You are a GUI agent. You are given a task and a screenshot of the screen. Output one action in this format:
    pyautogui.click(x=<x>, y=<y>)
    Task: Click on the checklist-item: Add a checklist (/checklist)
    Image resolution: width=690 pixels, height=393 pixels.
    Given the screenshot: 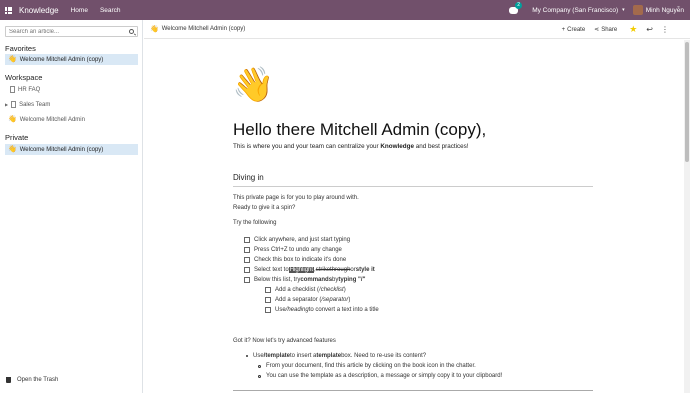 What is the action you would take?
    pyautogui.click(x=305, y=290)
    